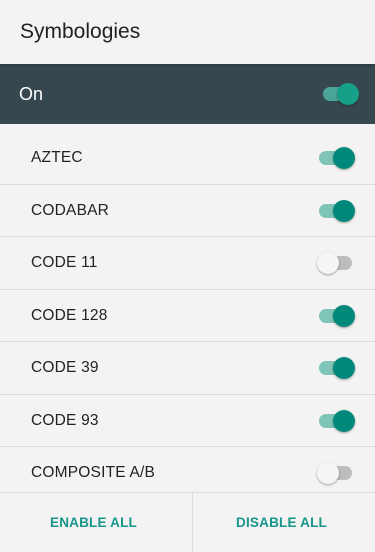  Describe the element at coordinates (281, 522) in the screenshot. I see `disable-all-button: DISABLE ALL` at that location.